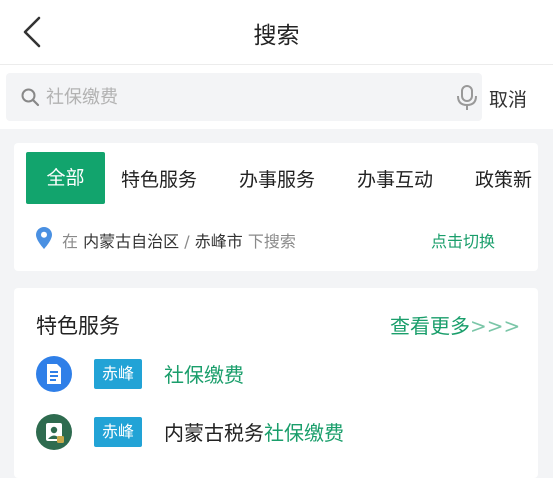 This screenshot has height=478, width=553. What do you see at coordinates (276, 36) in the screenshot?
I see `page-title: 搜索` at bounding box center [276, 36].